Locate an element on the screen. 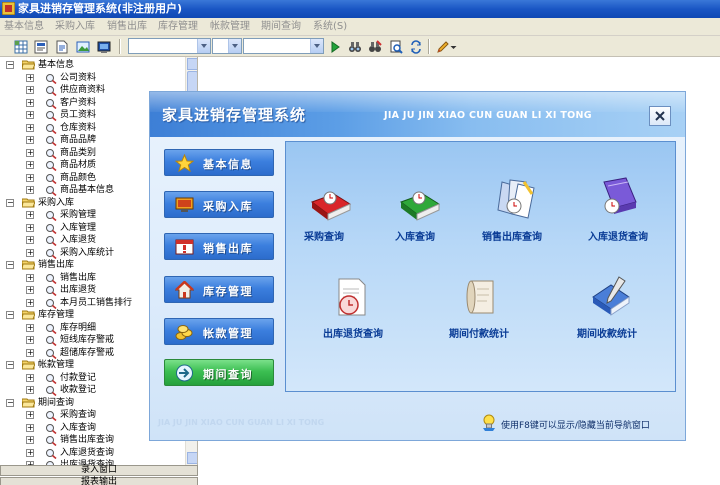  tree-item-label: 入库查询 is located at coordinates (78, 428).